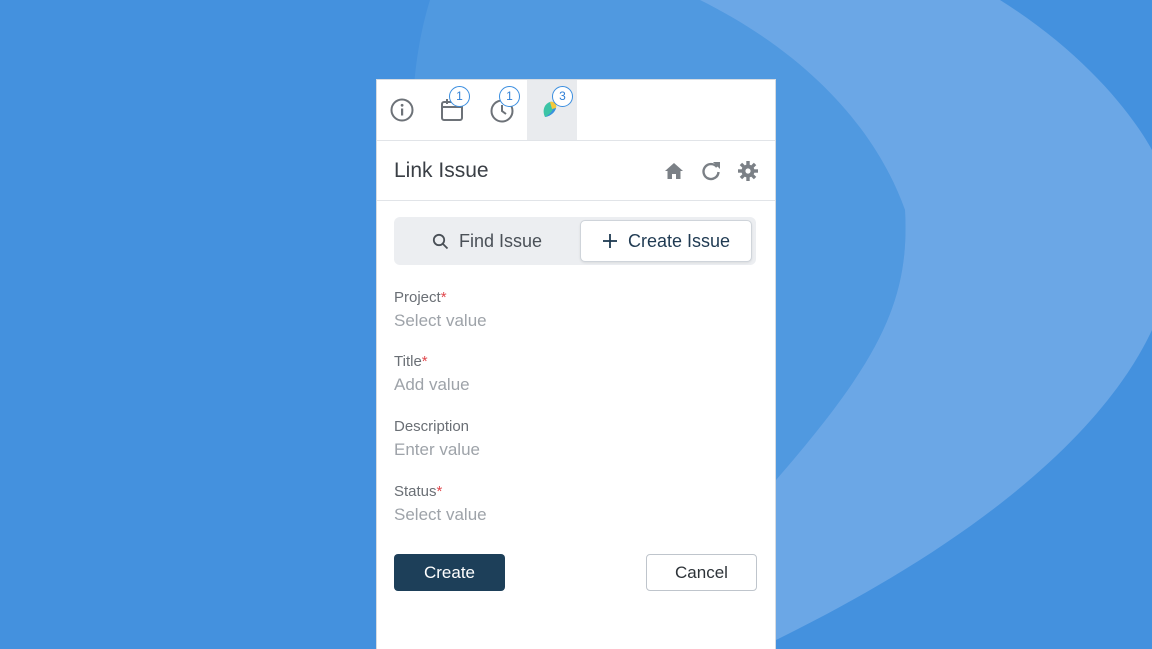 This screenshot has height=649, width=1152. Describe the element at coordinates (440, 310) in the screenshot. I see `project-field: Project* Select value` at that location.